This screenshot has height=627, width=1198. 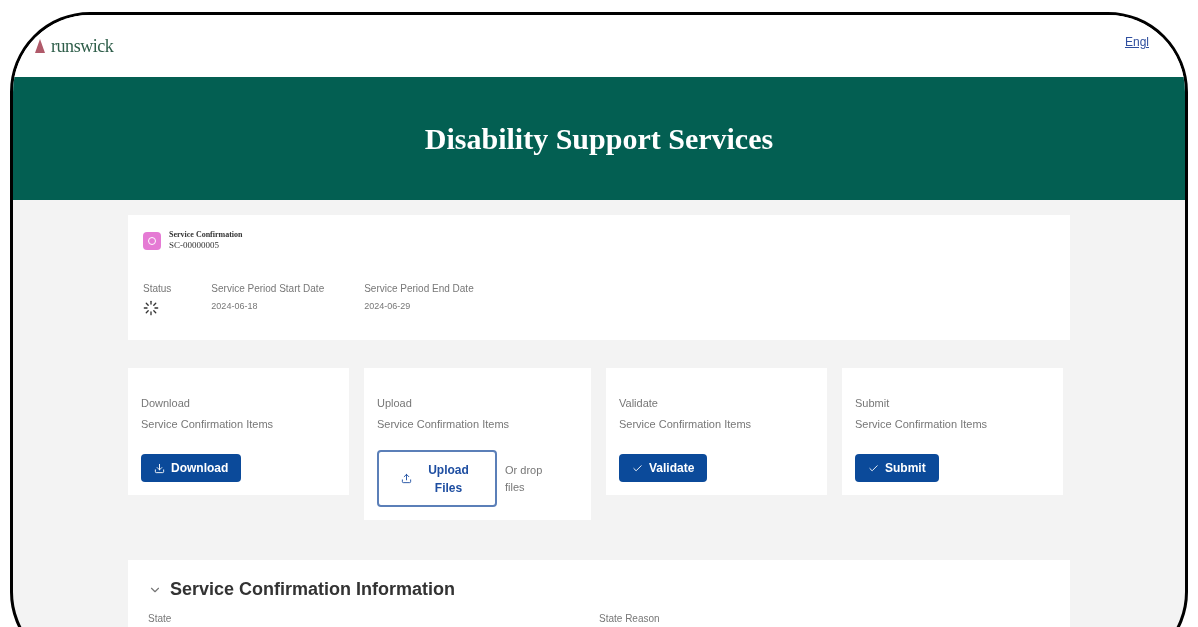 What do you see at coordinates (419, 289) in the screenshot?
I see `field-label: Service Period End Date` at bounding box center [419, 289].